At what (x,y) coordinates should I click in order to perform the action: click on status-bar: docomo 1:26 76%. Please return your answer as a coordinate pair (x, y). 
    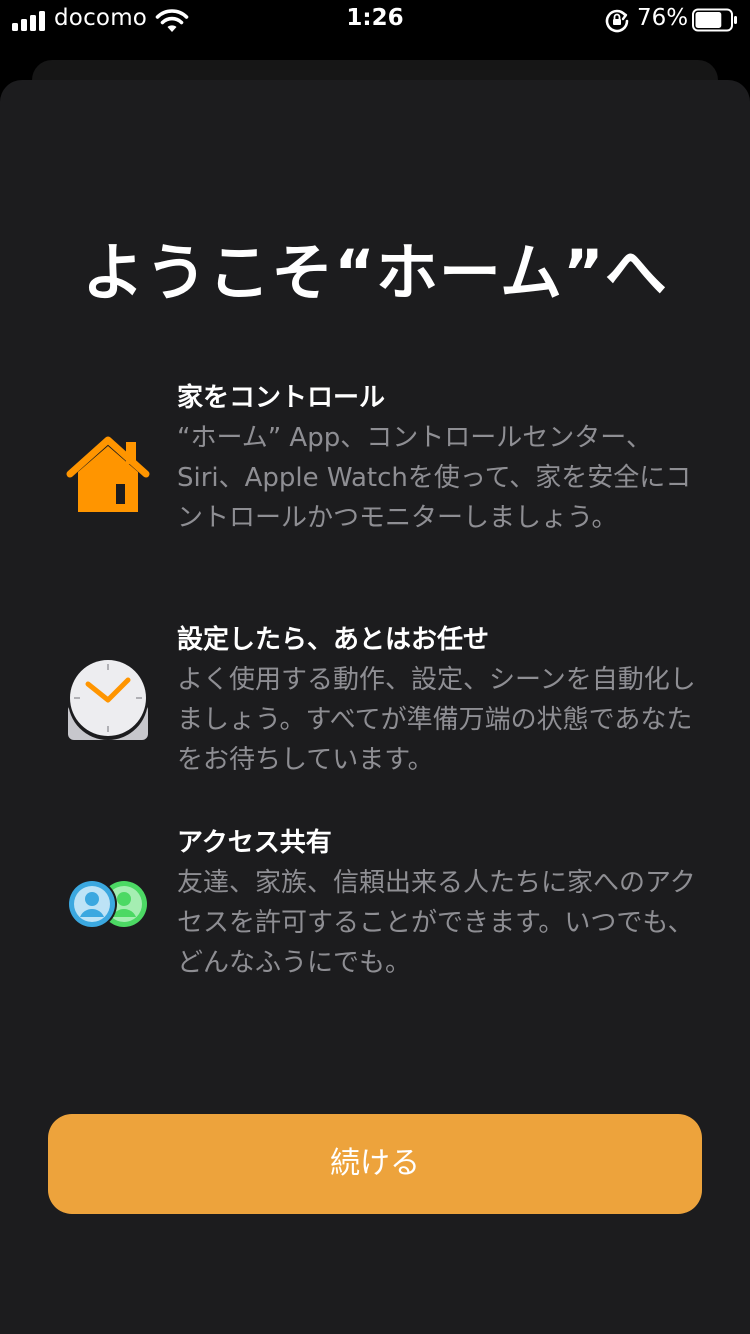
    Looking at the image, I should click on (375, 20).